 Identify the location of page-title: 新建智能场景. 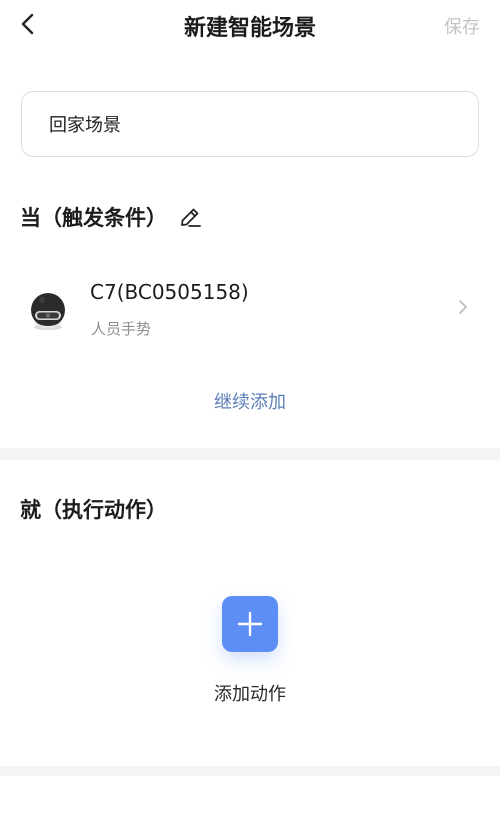
(249, 28).